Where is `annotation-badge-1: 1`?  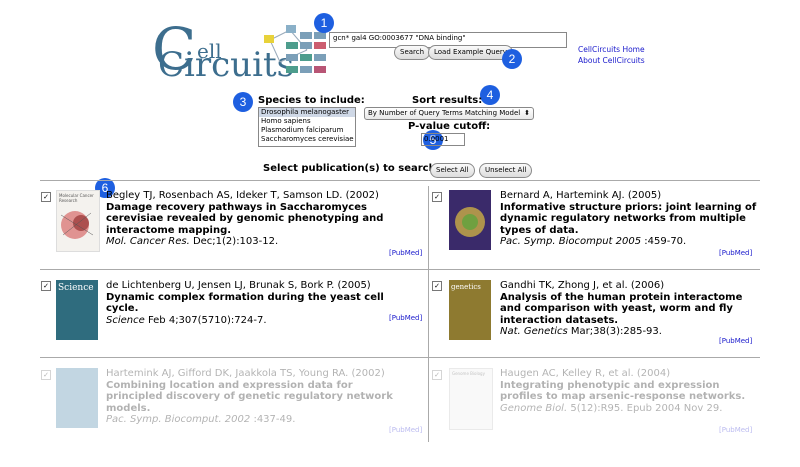 annotation-badge-1: 1 is located at coordinates (324, 23).